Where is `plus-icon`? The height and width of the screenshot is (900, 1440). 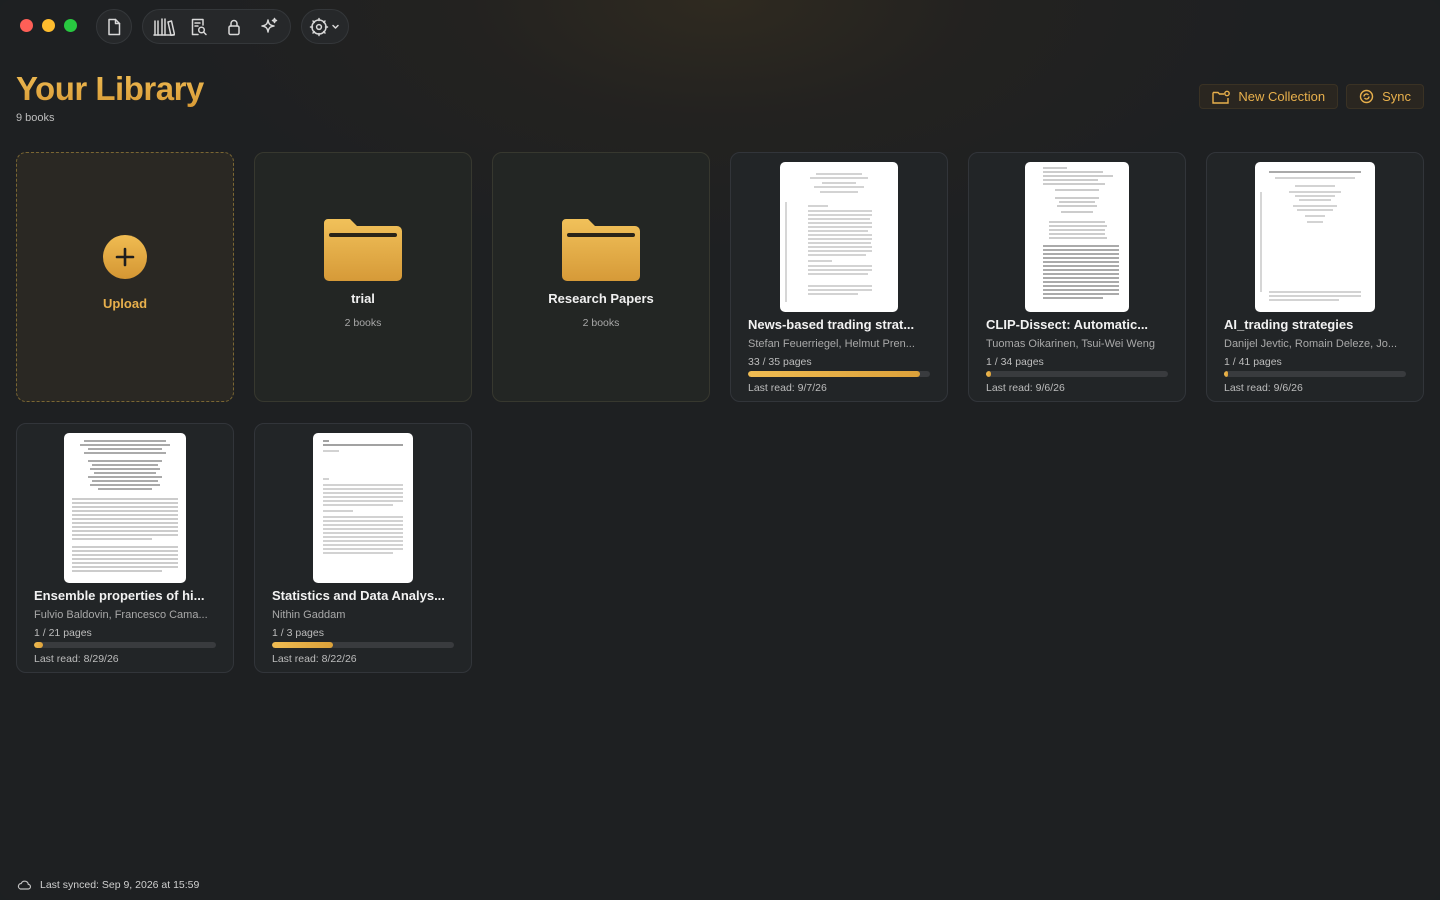
plus-icon is located at coordinates (125, 257).